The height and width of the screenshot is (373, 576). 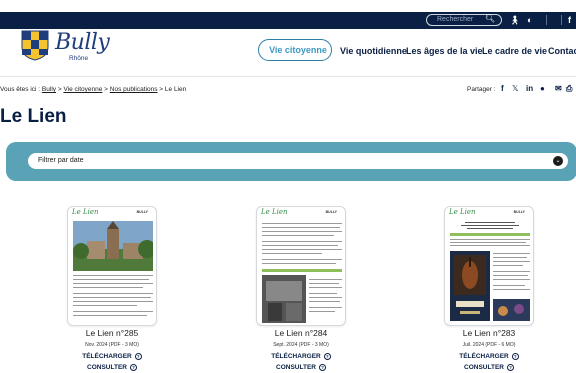 I want to click on print-icon: ⎙, so click(x=569, y=89).